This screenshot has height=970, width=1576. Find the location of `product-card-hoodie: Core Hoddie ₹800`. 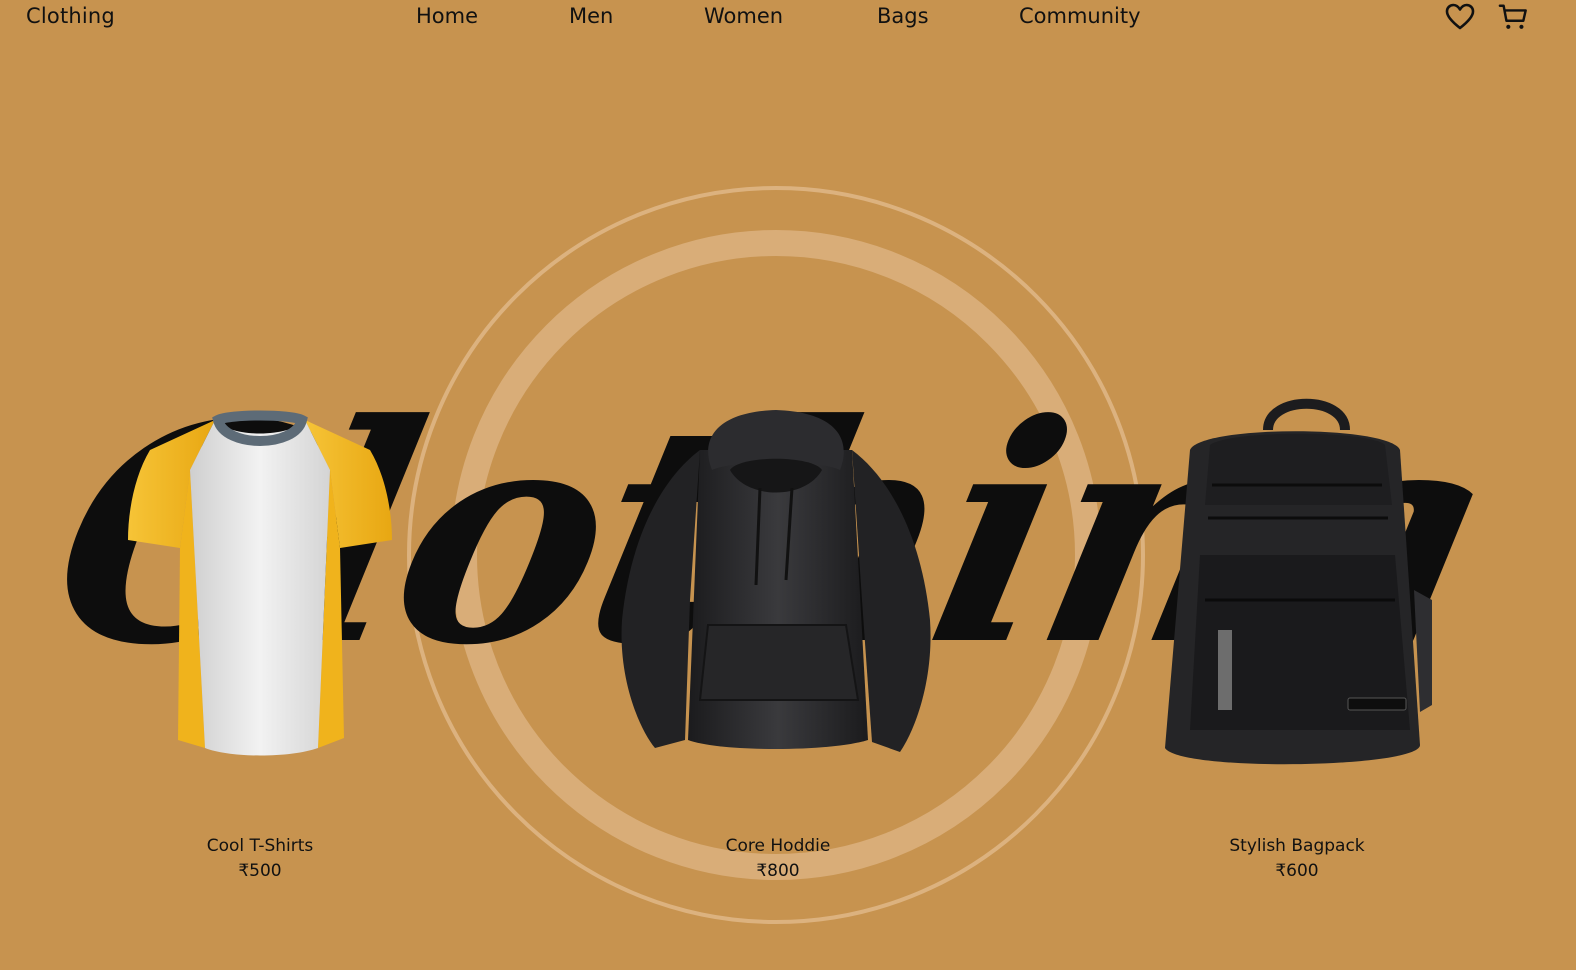

product-card-hoodie: Core Hoddie ₹800 is located at coordinates (778, 859).